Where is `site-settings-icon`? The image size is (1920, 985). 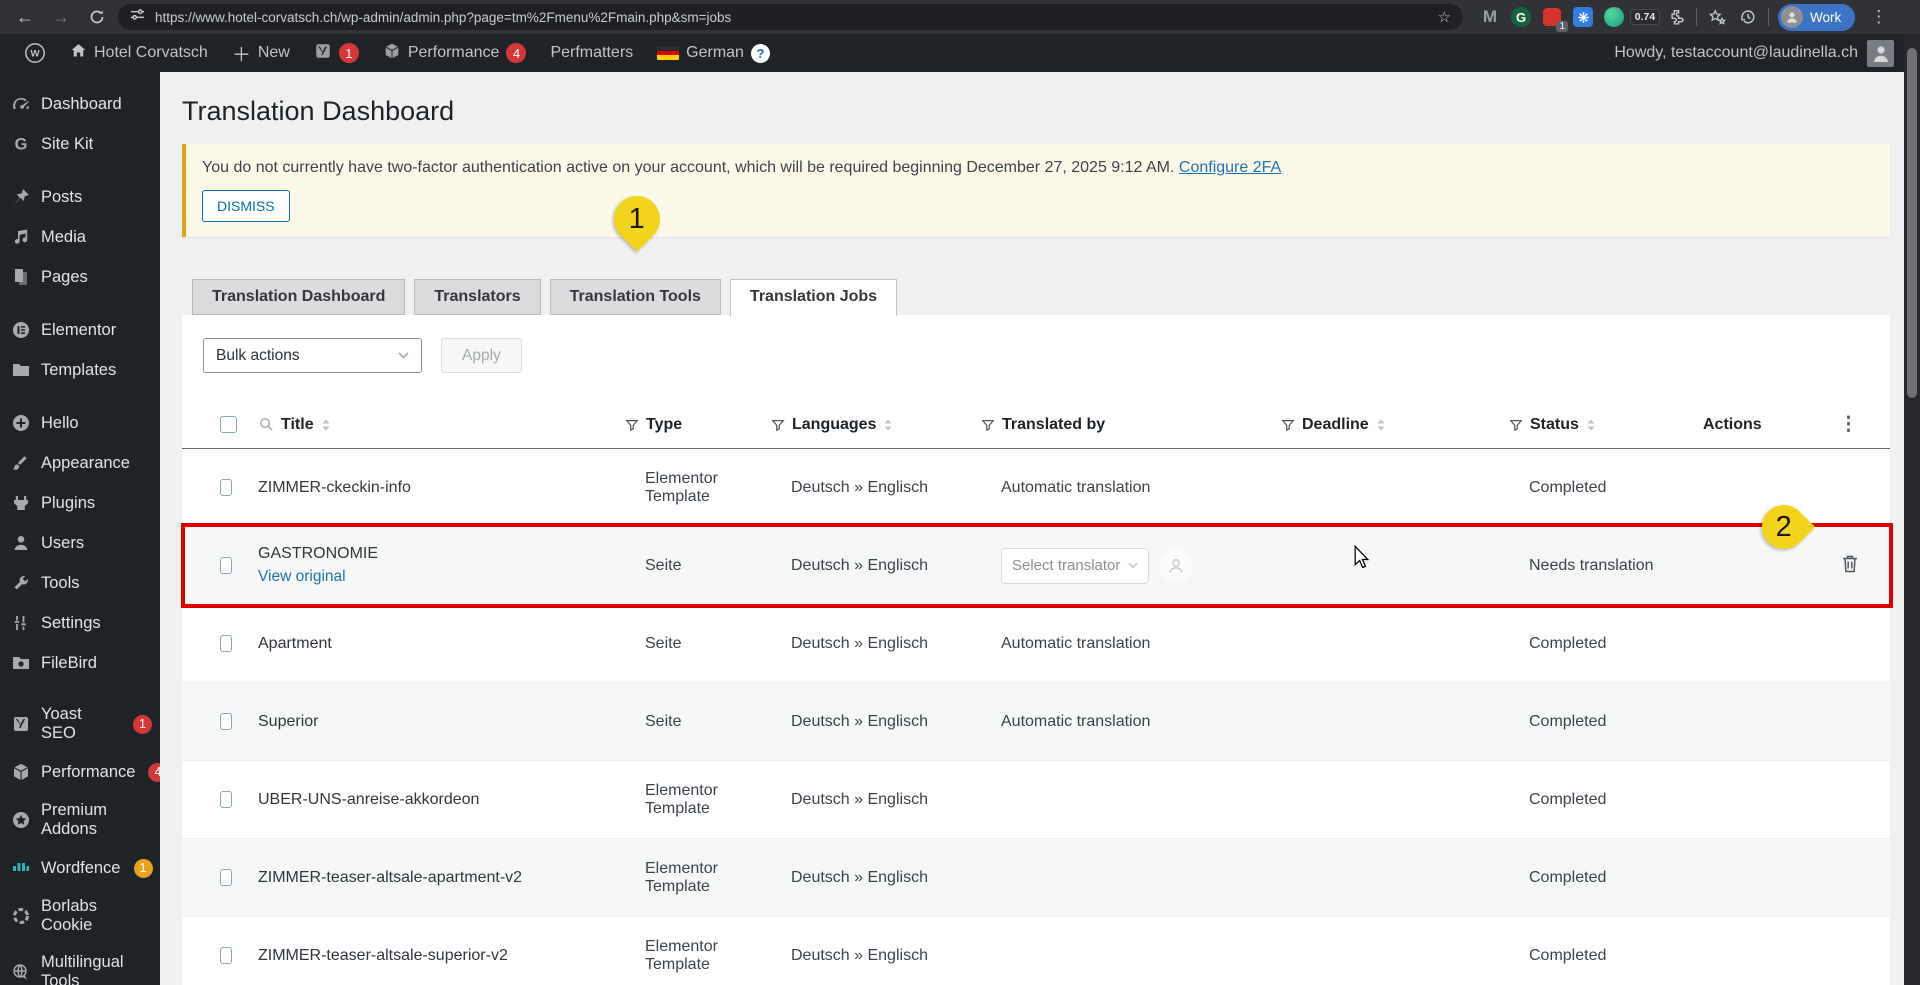 site-settings-icon is located at coordinates (137, 17).